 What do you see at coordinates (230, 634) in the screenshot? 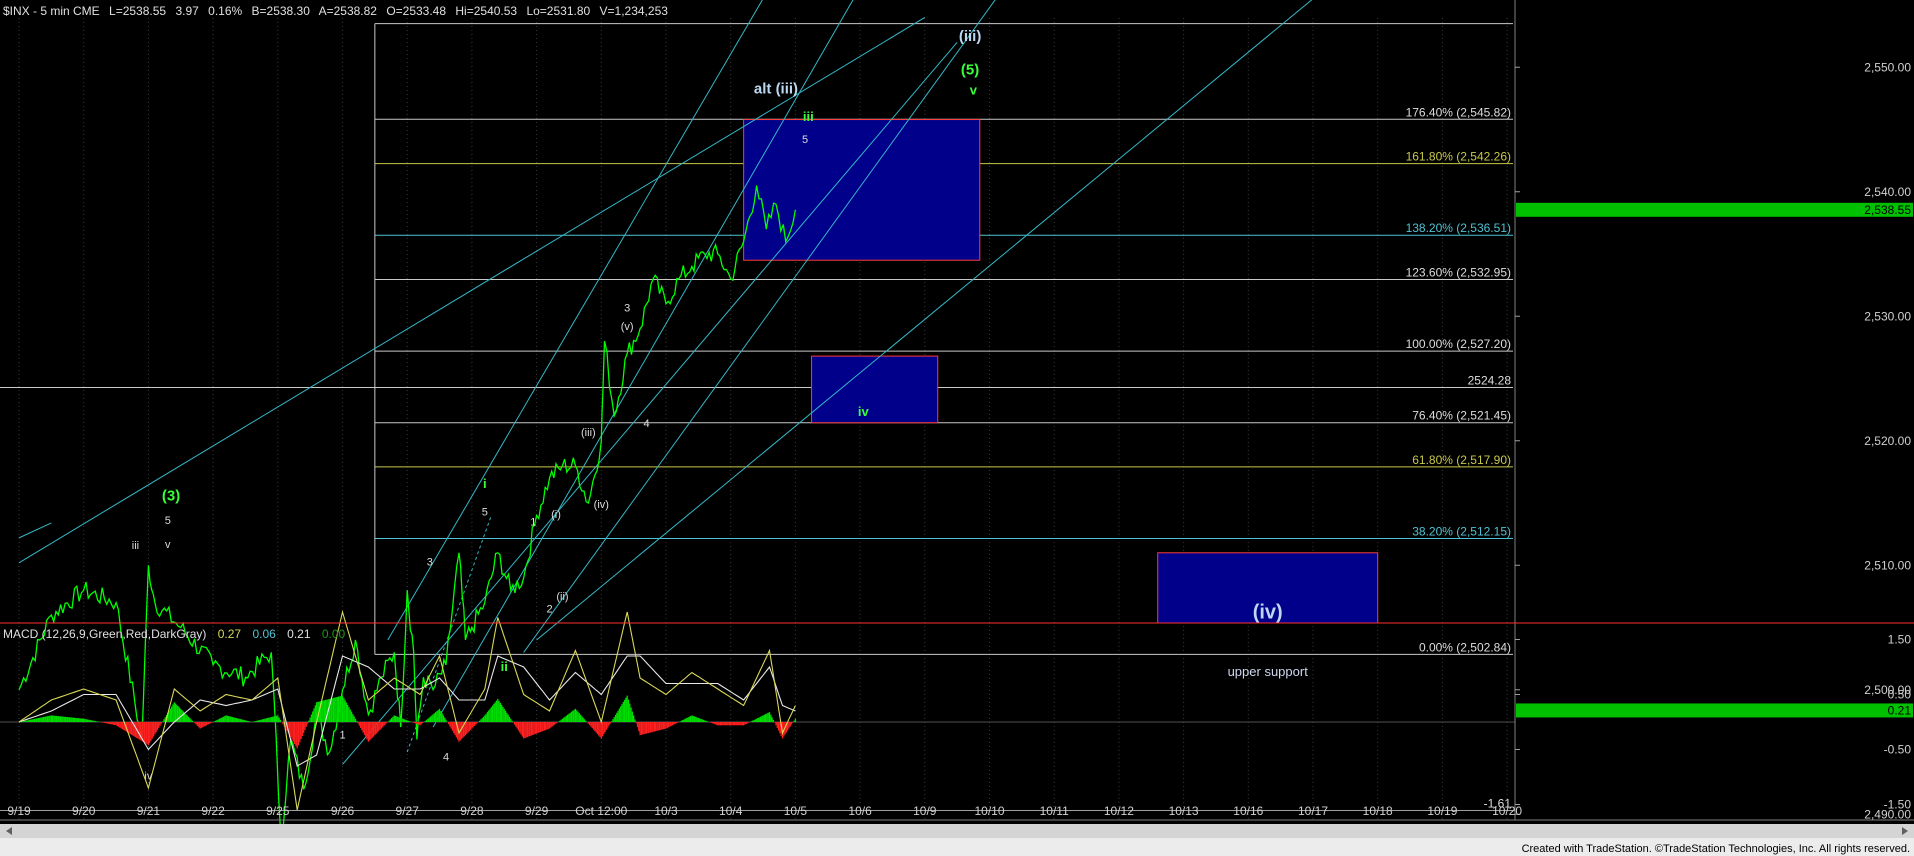
I see `macd-value: 0.27` at bounding box center [230, 634].